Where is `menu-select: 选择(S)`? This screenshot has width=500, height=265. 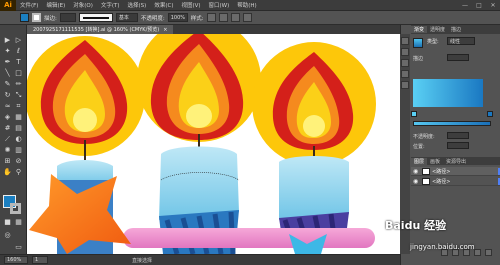
menu-select: 选择(S) is located at coordinates (137, 5).